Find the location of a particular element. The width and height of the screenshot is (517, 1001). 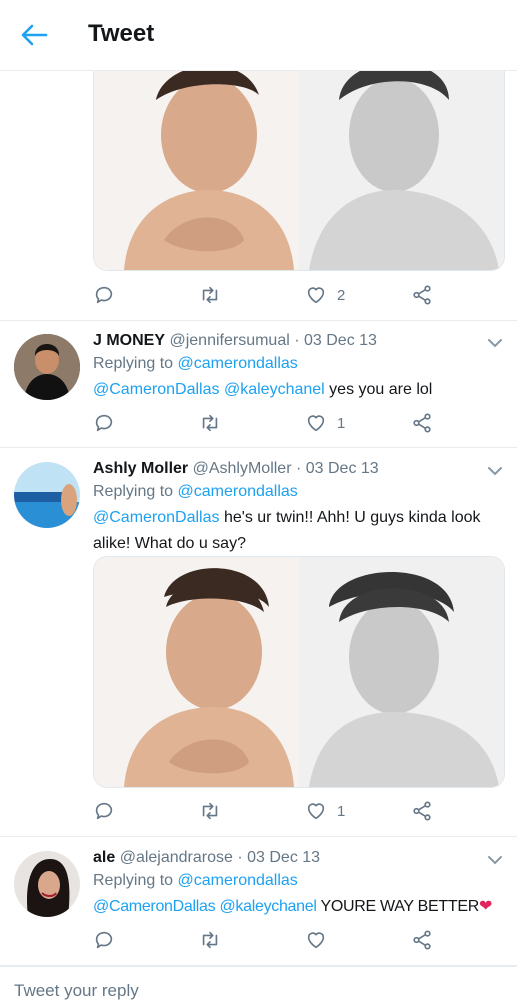

reply-input is located at coordinates (254, 991).